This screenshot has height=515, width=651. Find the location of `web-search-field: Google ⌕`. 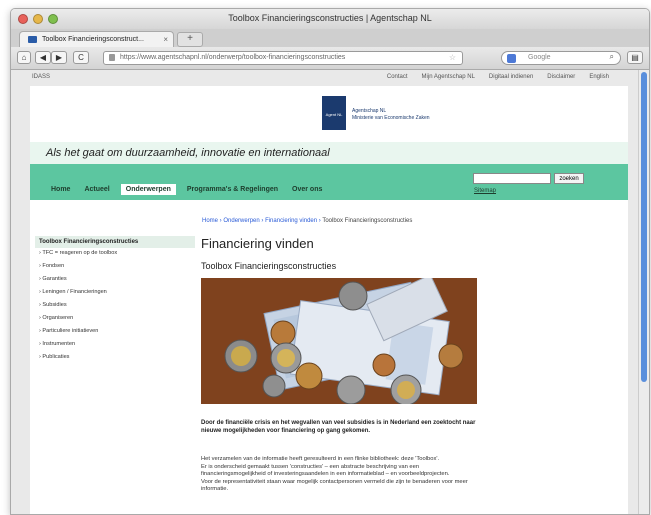

web-search-field: Google ⌕ is located at coordinates (561, 58).